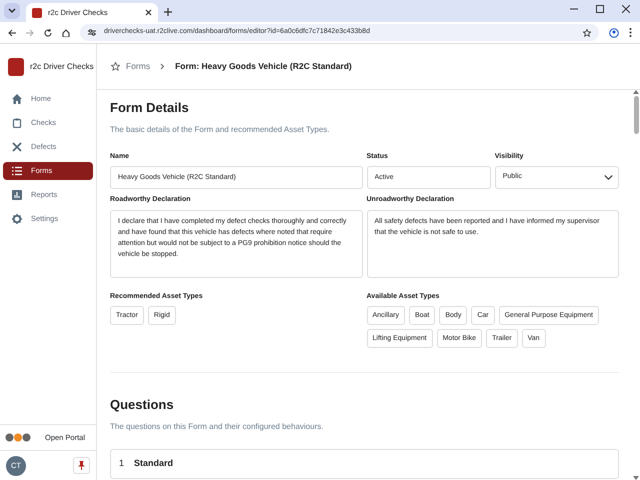 The image size is (640, 480). What do you see at coordinates (220, 130) in the screenshot?
I see `section-subtitle: The basic details of the Form and recommended Asset Types.` at bounding box center [220, 130].